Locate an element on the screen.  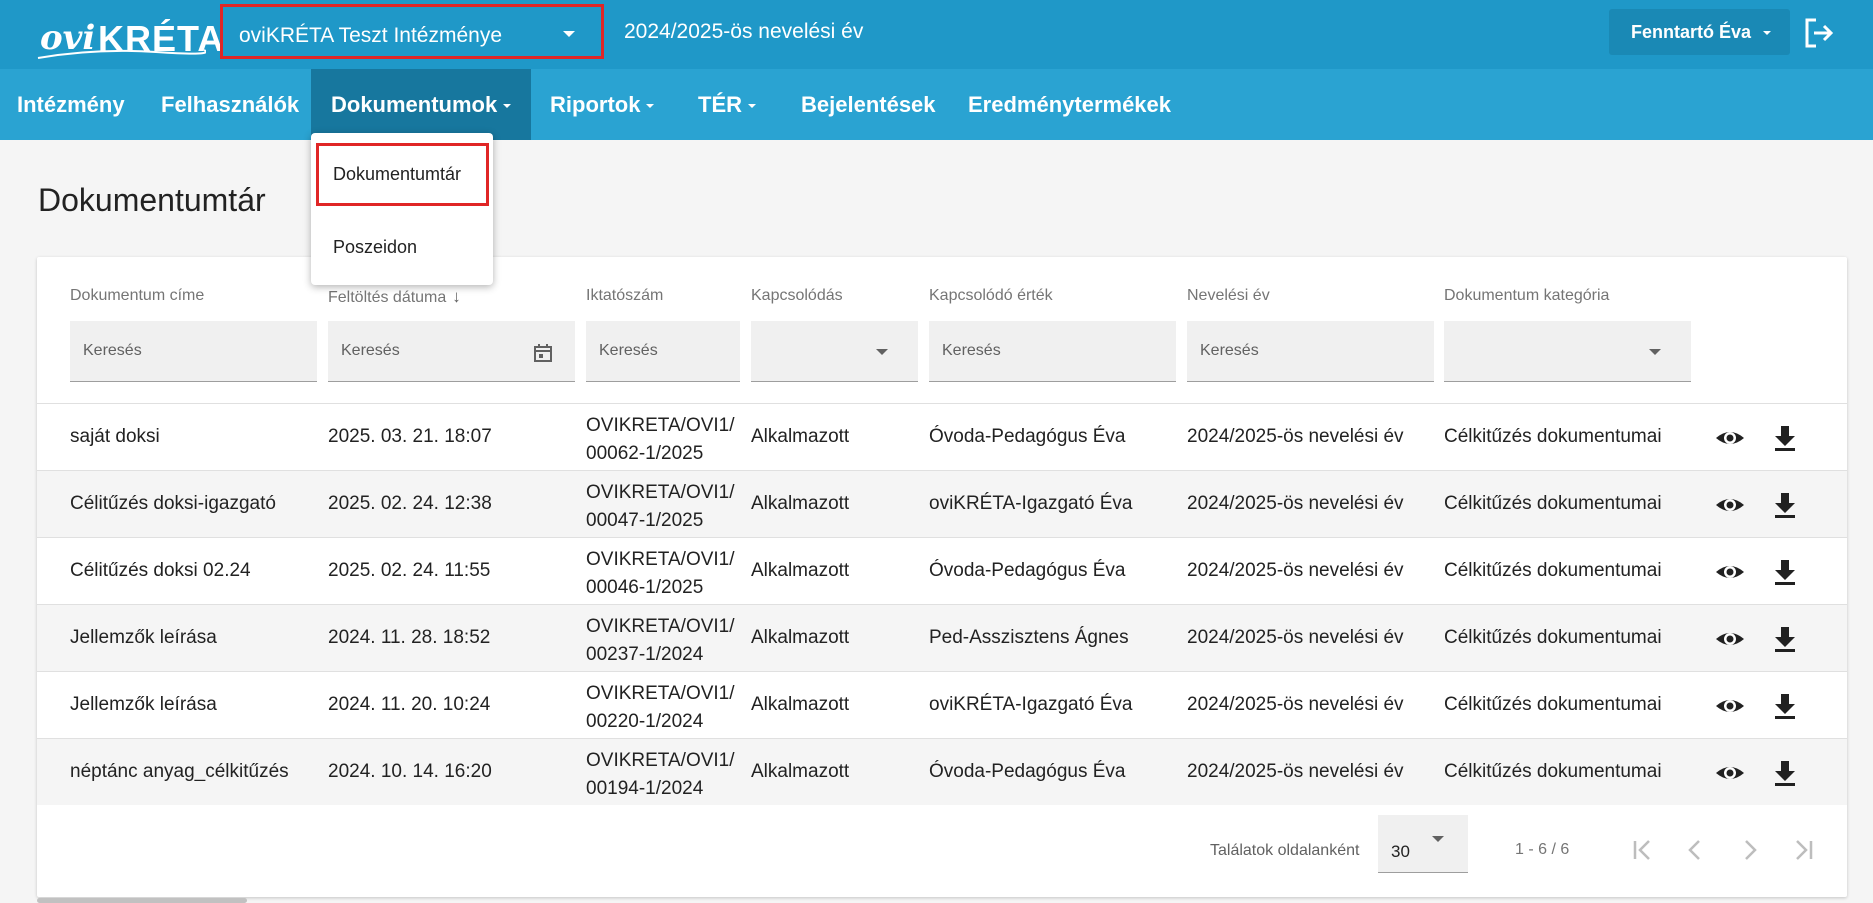
registration-number-line: 00220-1/2024 is located at coordinates (645, 721).